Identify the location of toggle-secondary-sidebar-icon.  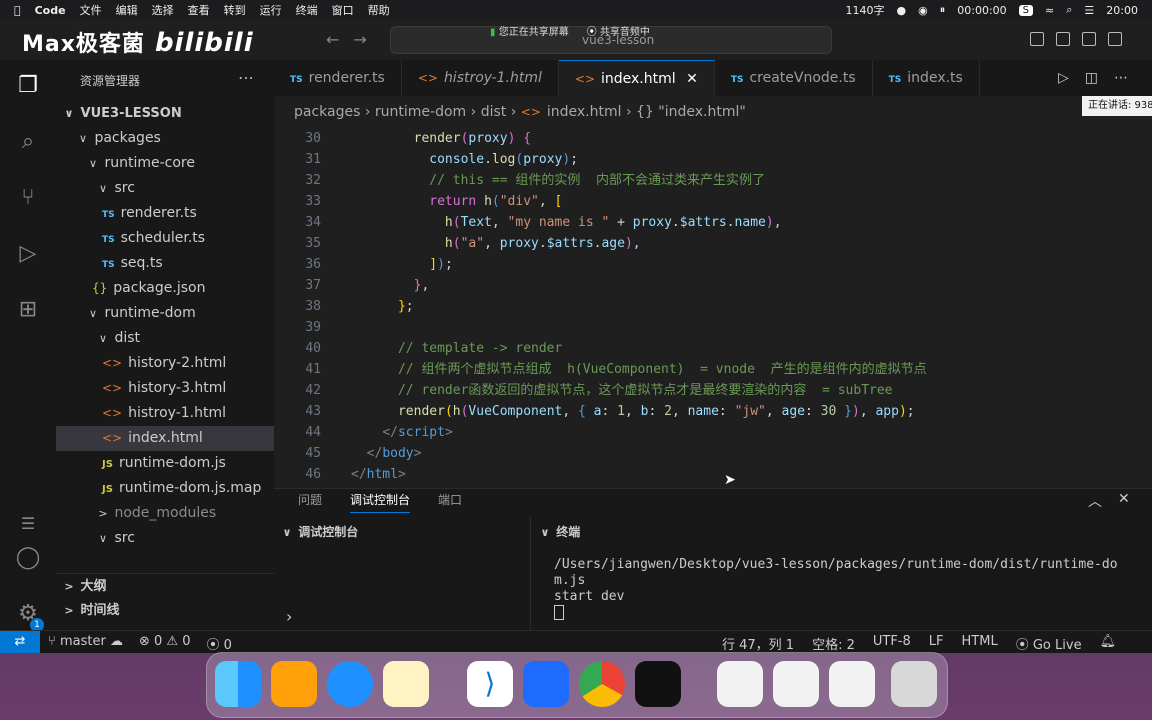
(1089, 39).